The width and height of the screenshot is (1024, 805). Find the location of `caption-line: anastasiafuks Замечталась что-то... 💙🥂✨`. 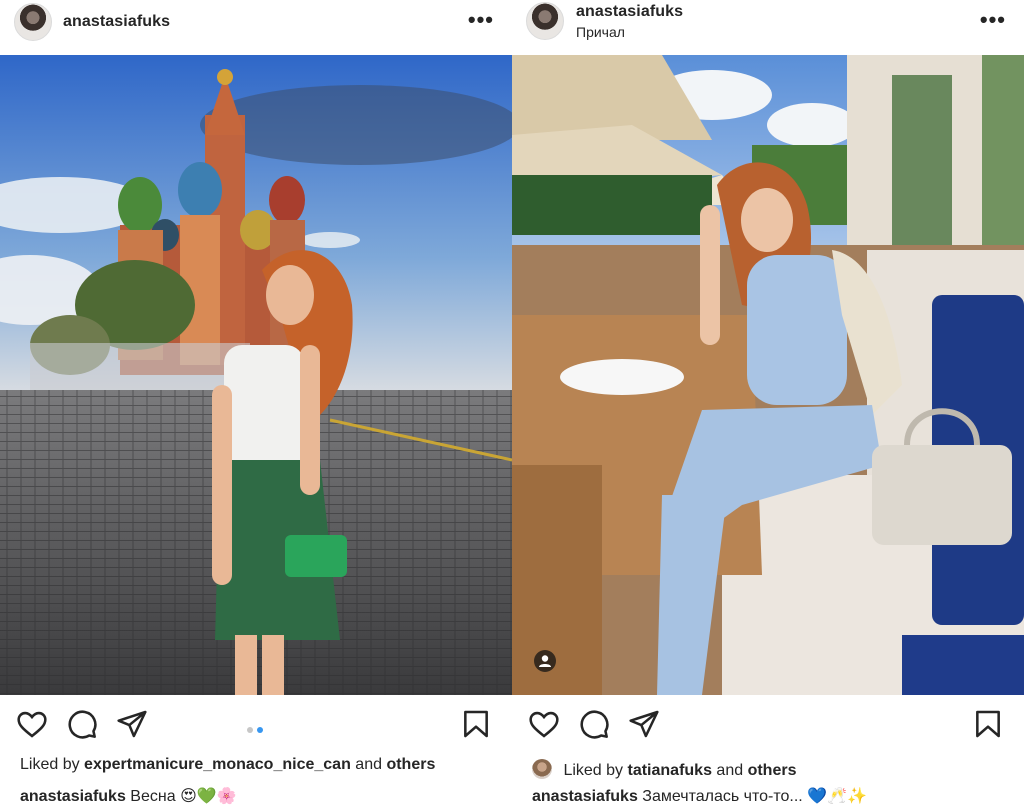

caption-line: anastasiafuks Замечталась что-то... 💙🥂✨ is located at coordinates (699, 795).